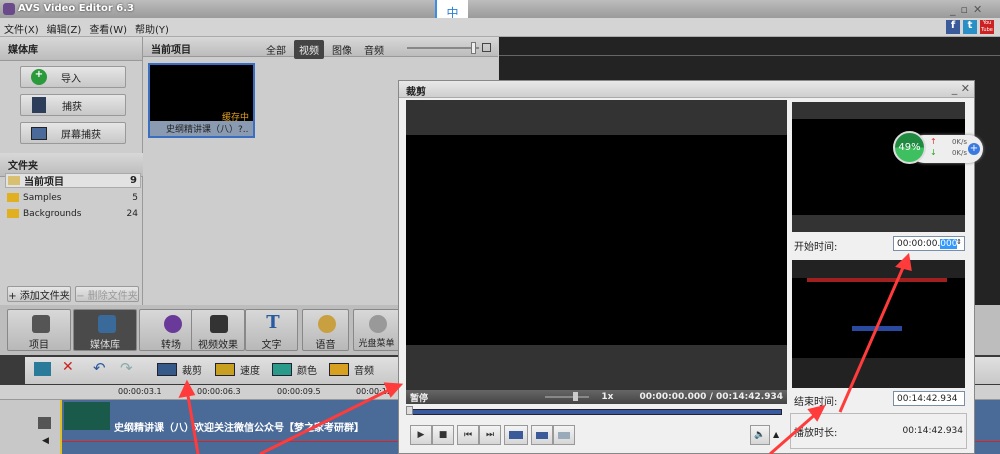  I want to click on arrow-to-end-time, so click(794, 432).